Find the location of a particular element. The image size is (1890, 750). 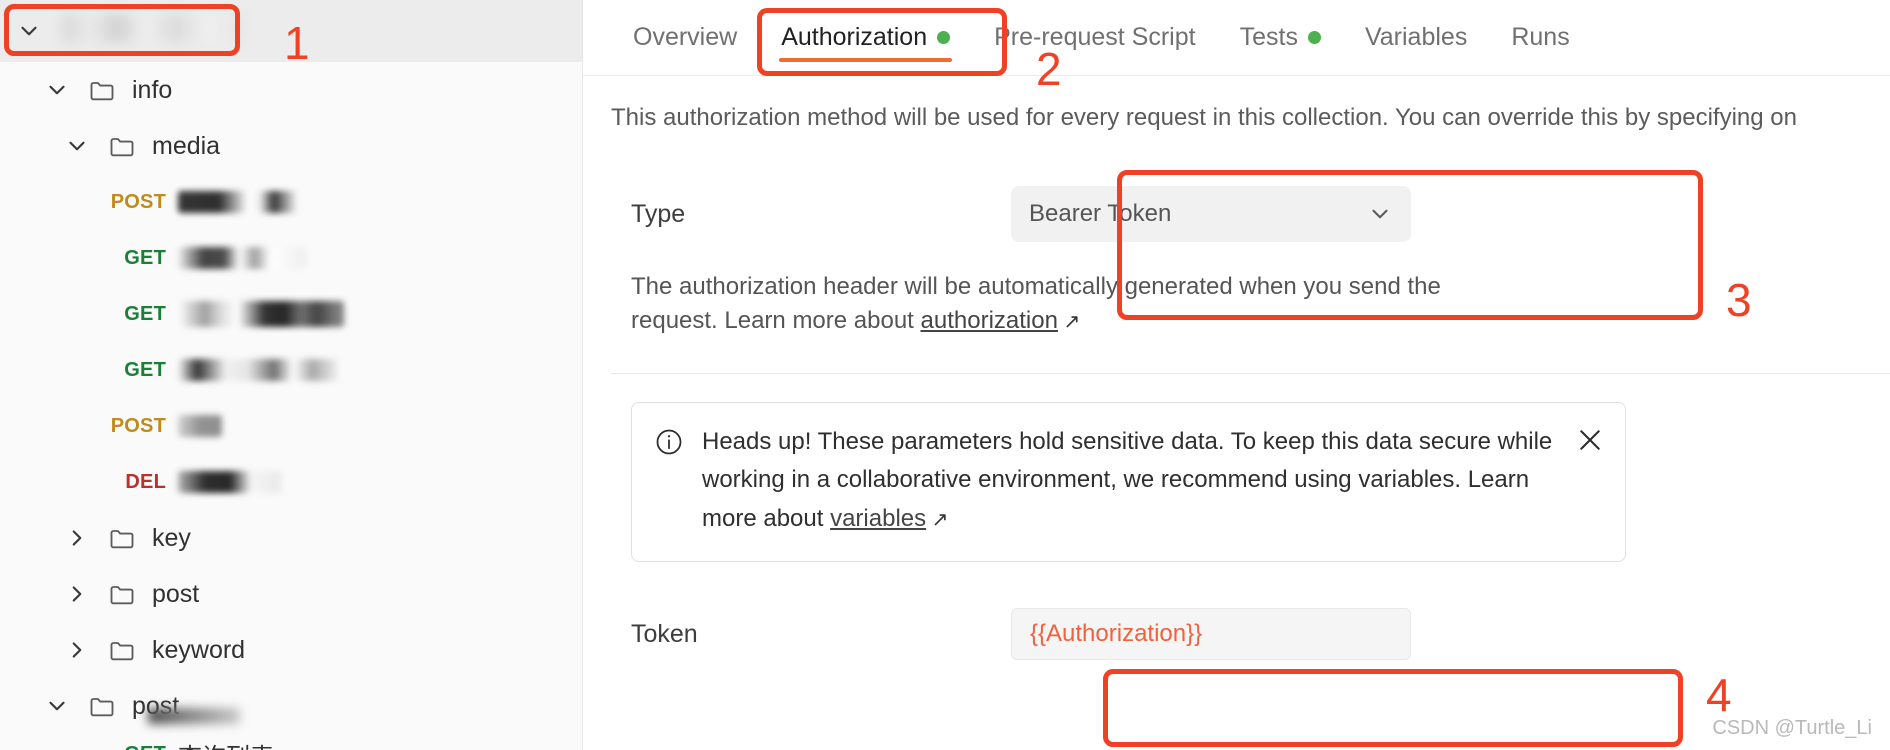

sidebar-request-row: DEL is located at coordinates (291, 482).